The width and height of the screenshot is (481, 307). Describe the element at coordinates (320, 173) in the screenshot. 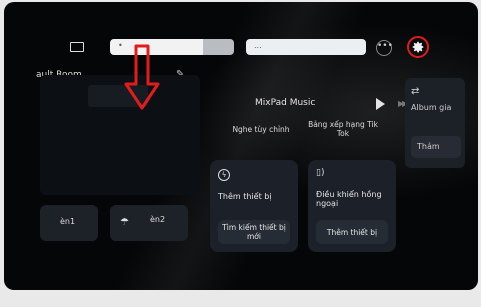

I see `remote-icon: ▯)` at that location.